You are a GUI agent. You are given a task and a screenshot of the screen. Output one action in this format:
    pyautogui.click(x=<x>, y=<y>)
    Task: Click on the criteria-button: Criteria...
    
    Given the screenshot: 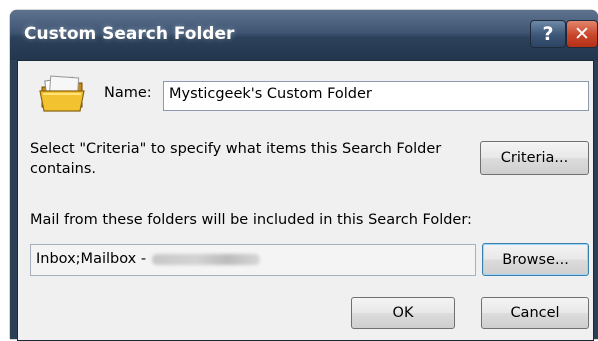 What is the action you would take?
    pyautogui.click(x=534, y=158)
    